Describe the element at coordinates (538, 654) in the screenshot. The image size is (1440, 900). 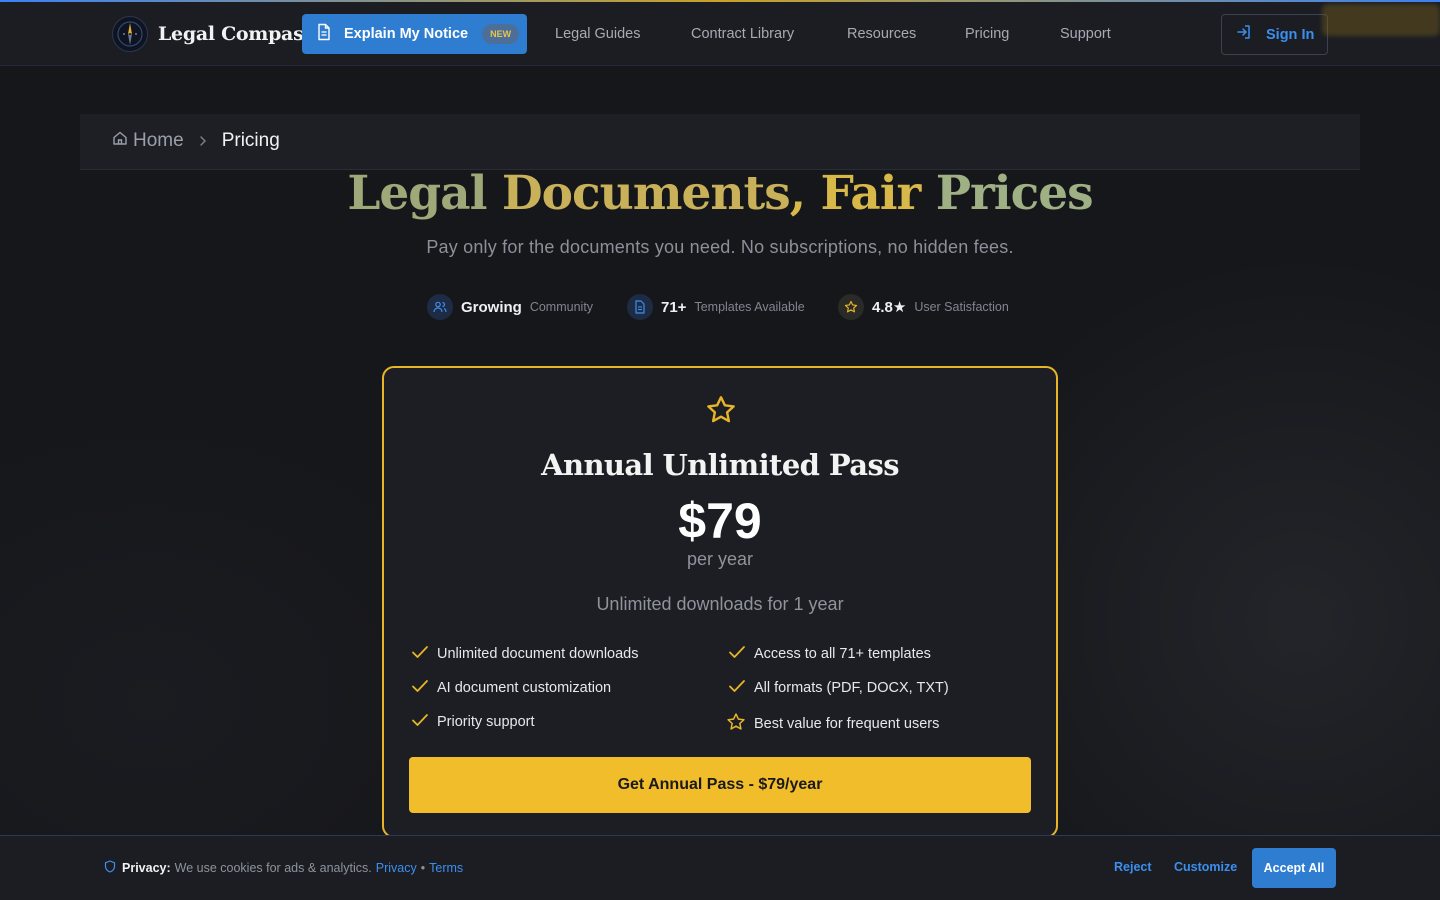
I see `feature-text: Unlimited document downloads` at that location.